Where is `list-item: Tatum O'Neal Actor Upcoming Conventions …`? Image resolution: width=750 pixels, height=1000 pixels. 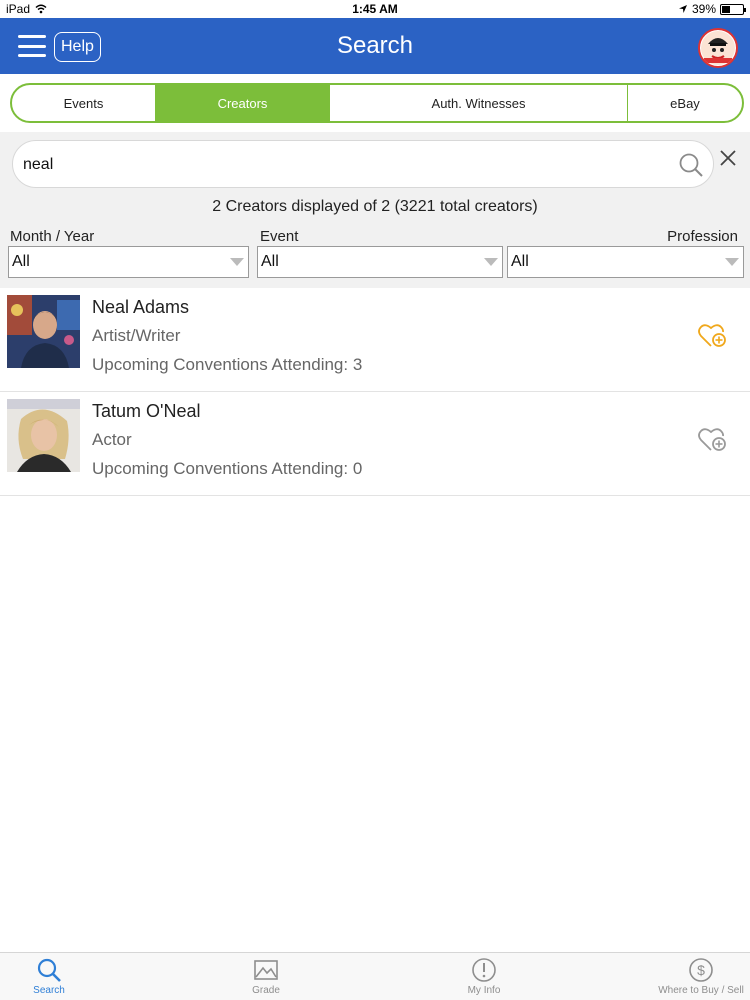
list-item: Tatum O'Neal Actor Upcoming Conventions … is located at coordinates (375, 444).